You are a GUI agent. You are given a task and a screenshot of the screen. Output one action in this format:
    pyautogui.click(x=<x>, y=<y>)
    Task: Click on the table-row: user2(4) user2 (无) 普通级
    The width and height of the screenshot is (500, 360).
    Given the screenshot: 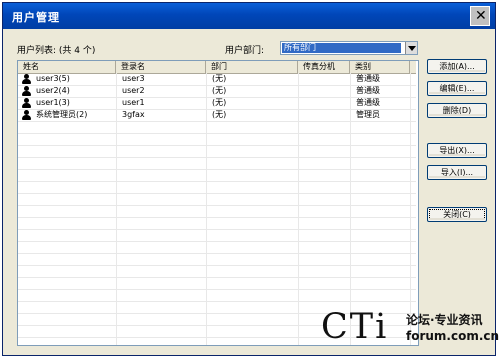 What is the action you would take?
    pyautogui.click(x=217, y=91)
    